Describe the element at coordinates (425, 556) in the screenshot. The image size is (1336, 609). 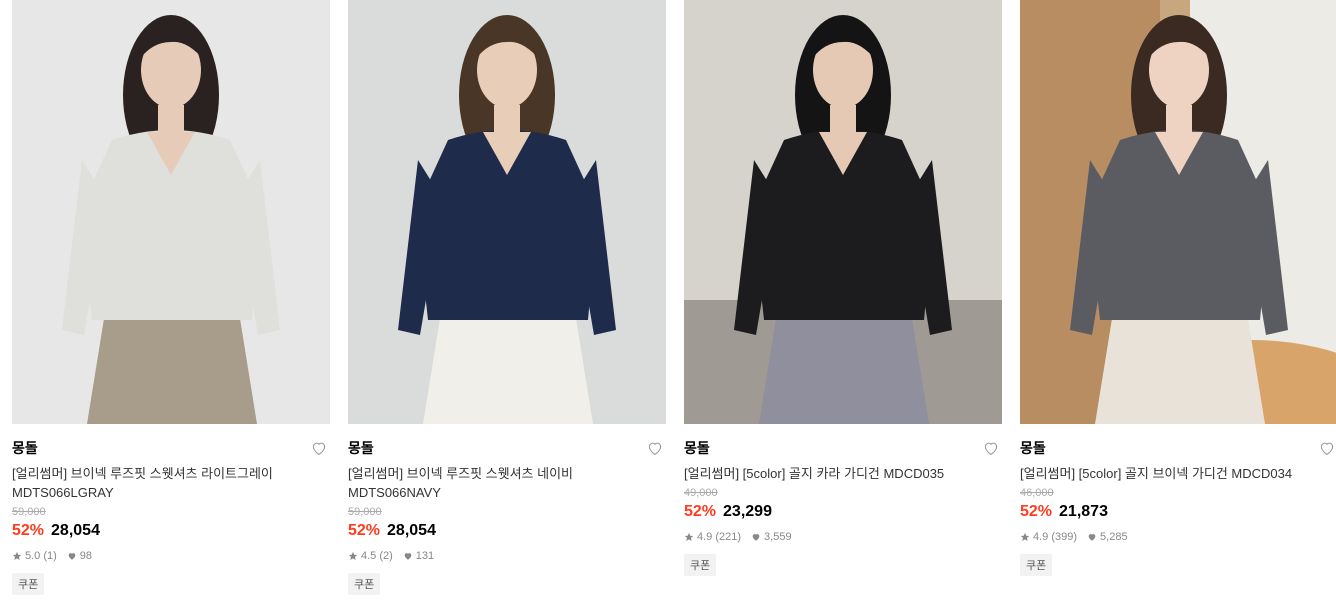
I see `likes-count: 131` at that location.